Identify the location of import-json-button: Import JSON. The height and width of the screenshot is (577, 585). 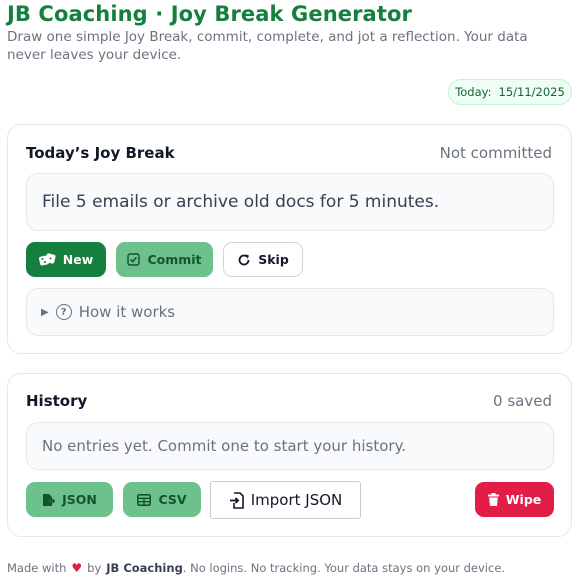
(285, 500).